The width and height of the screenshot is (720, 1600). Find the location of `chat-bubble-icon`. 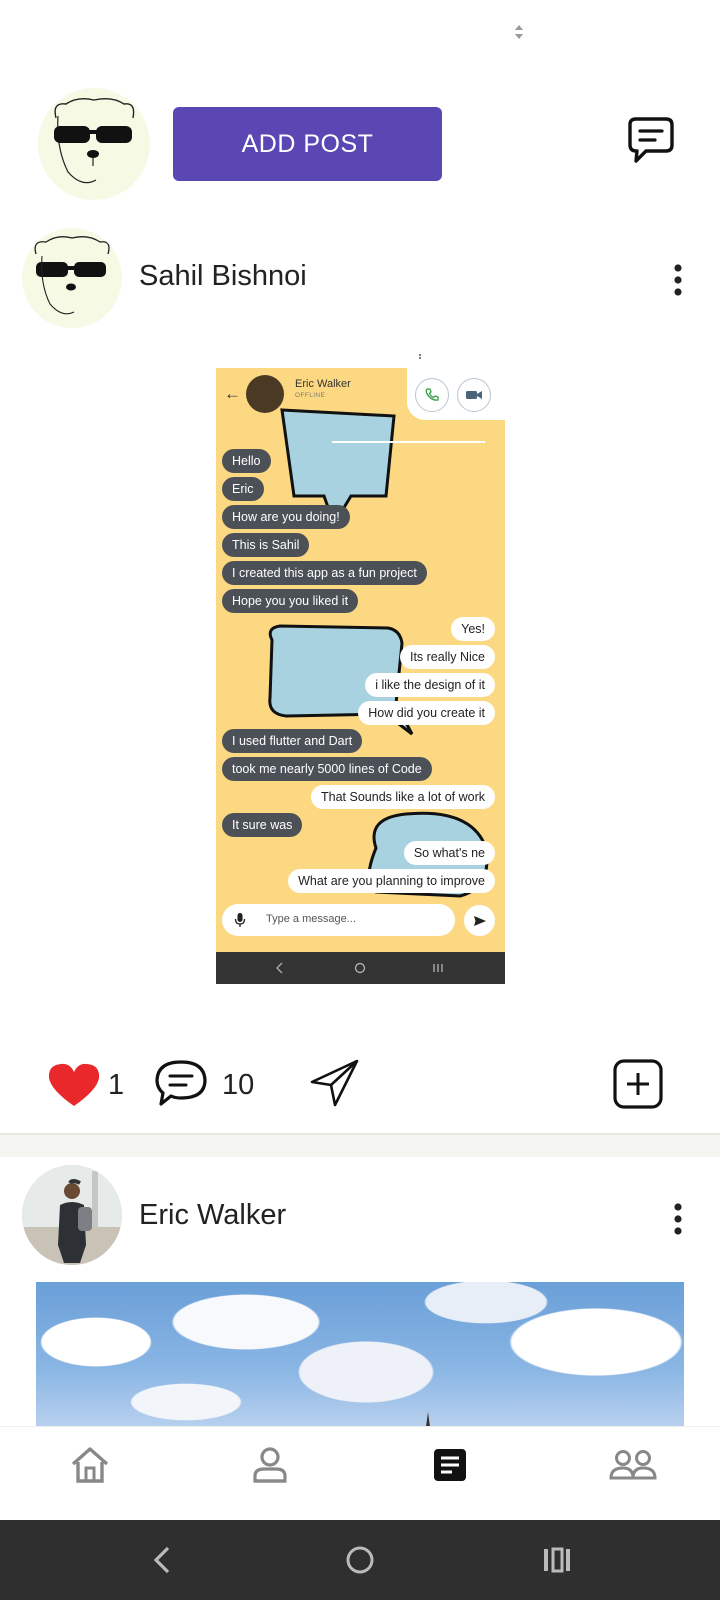

chat-bubble-icon is located at coordinates (651, 143).